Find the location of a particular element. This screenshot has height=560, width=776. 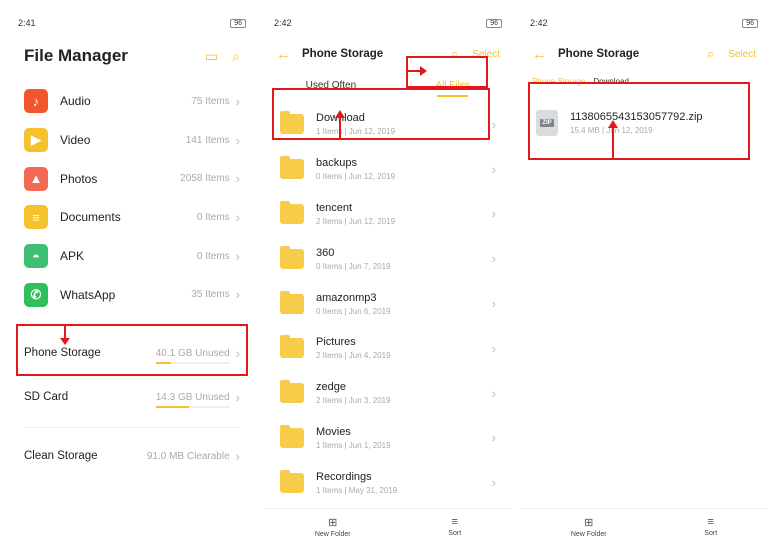

sort-icon: ≡ is located at coordinates (454, 522).